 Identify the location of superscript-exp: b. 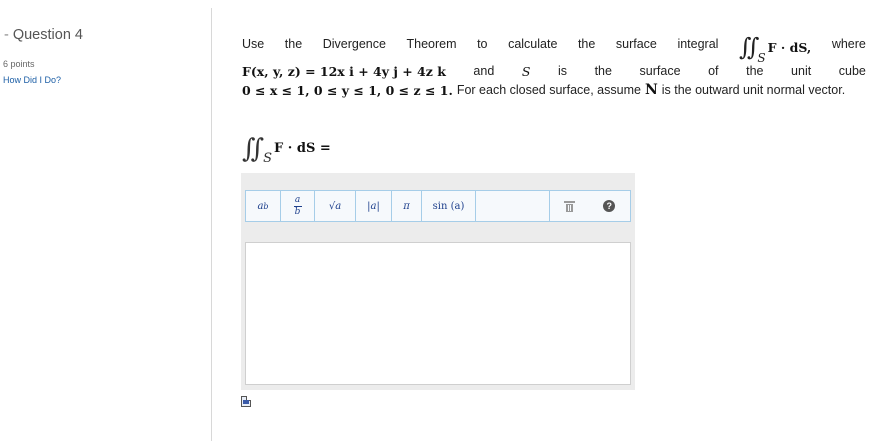
(266, 206).